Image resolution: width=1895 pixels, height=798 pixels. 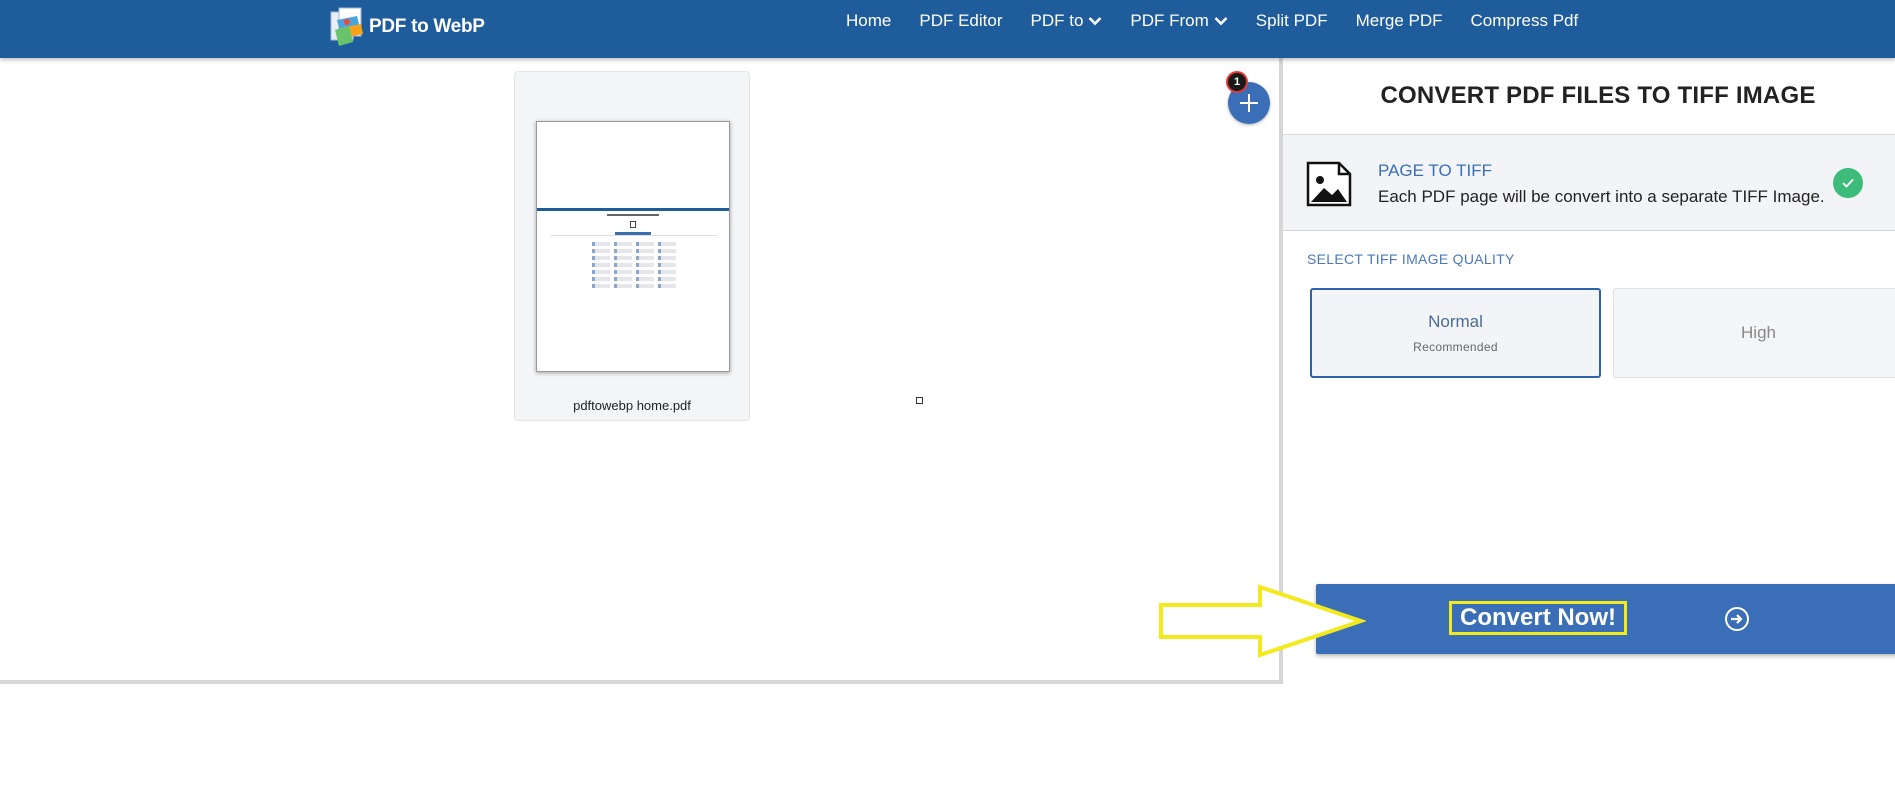 What do you see at coordinates (1737, 619) in the screenshot?
I see `arrow-right-circle-icon` at bounding box center [1737, 619].